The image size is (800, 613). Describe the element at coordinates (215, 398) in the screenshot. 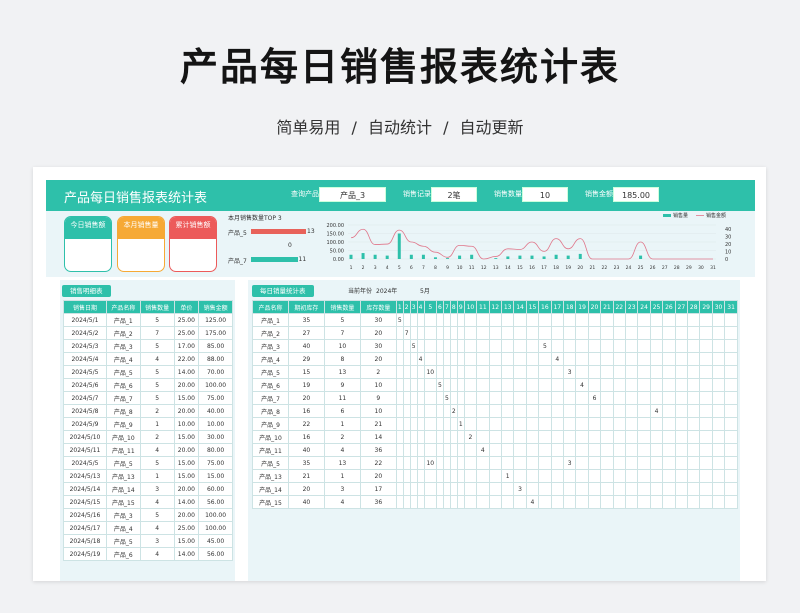

I see `table-cell: 75.00` at that location.